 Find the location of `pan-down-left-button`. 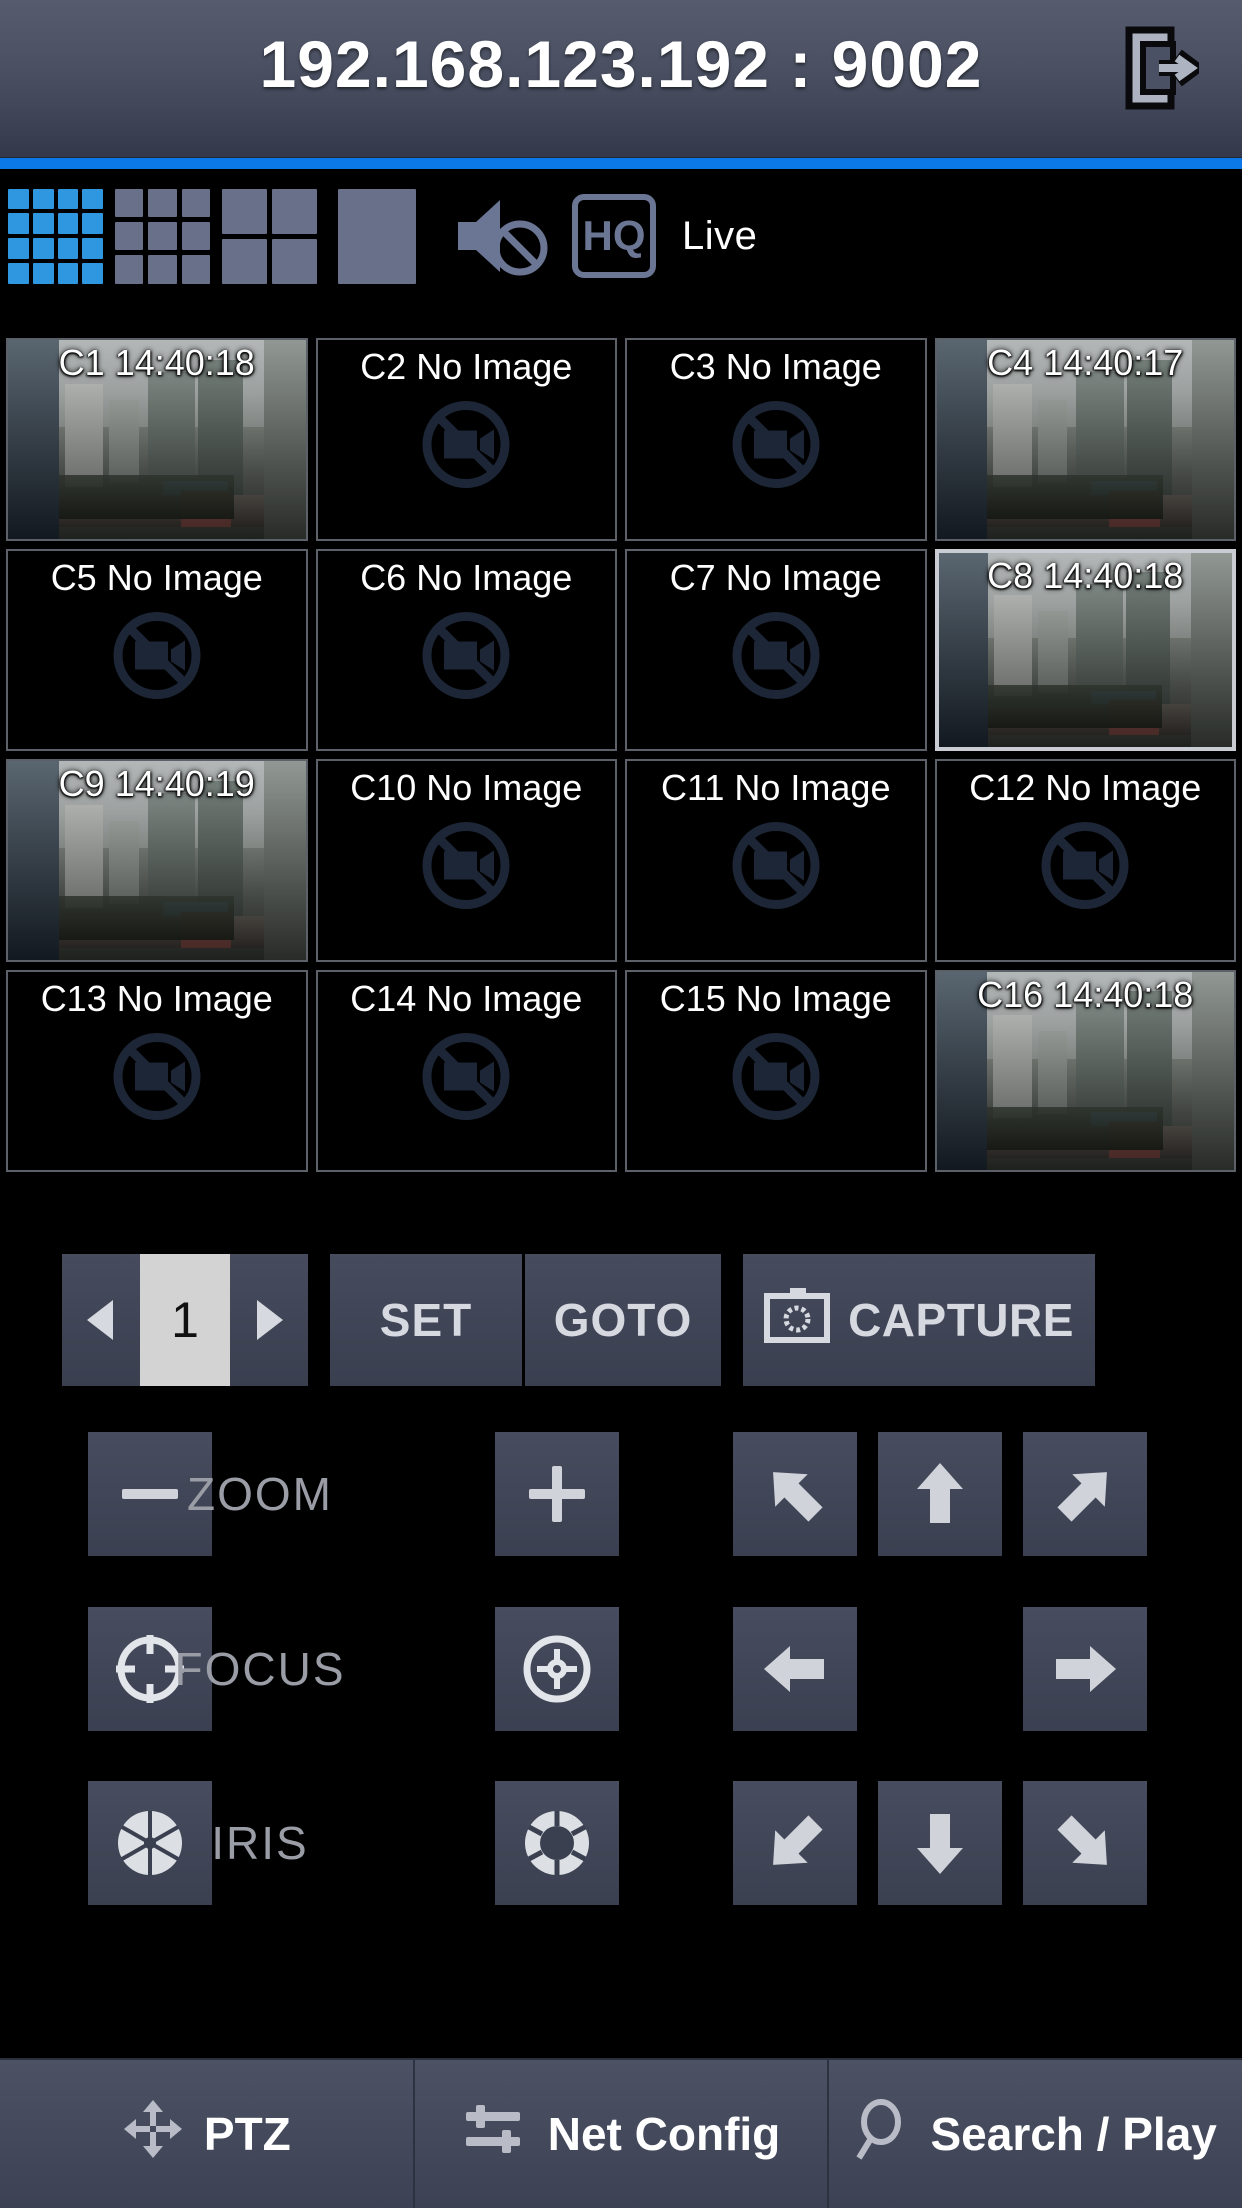

pan-down-left-button is located at coordinates (795, 1843).